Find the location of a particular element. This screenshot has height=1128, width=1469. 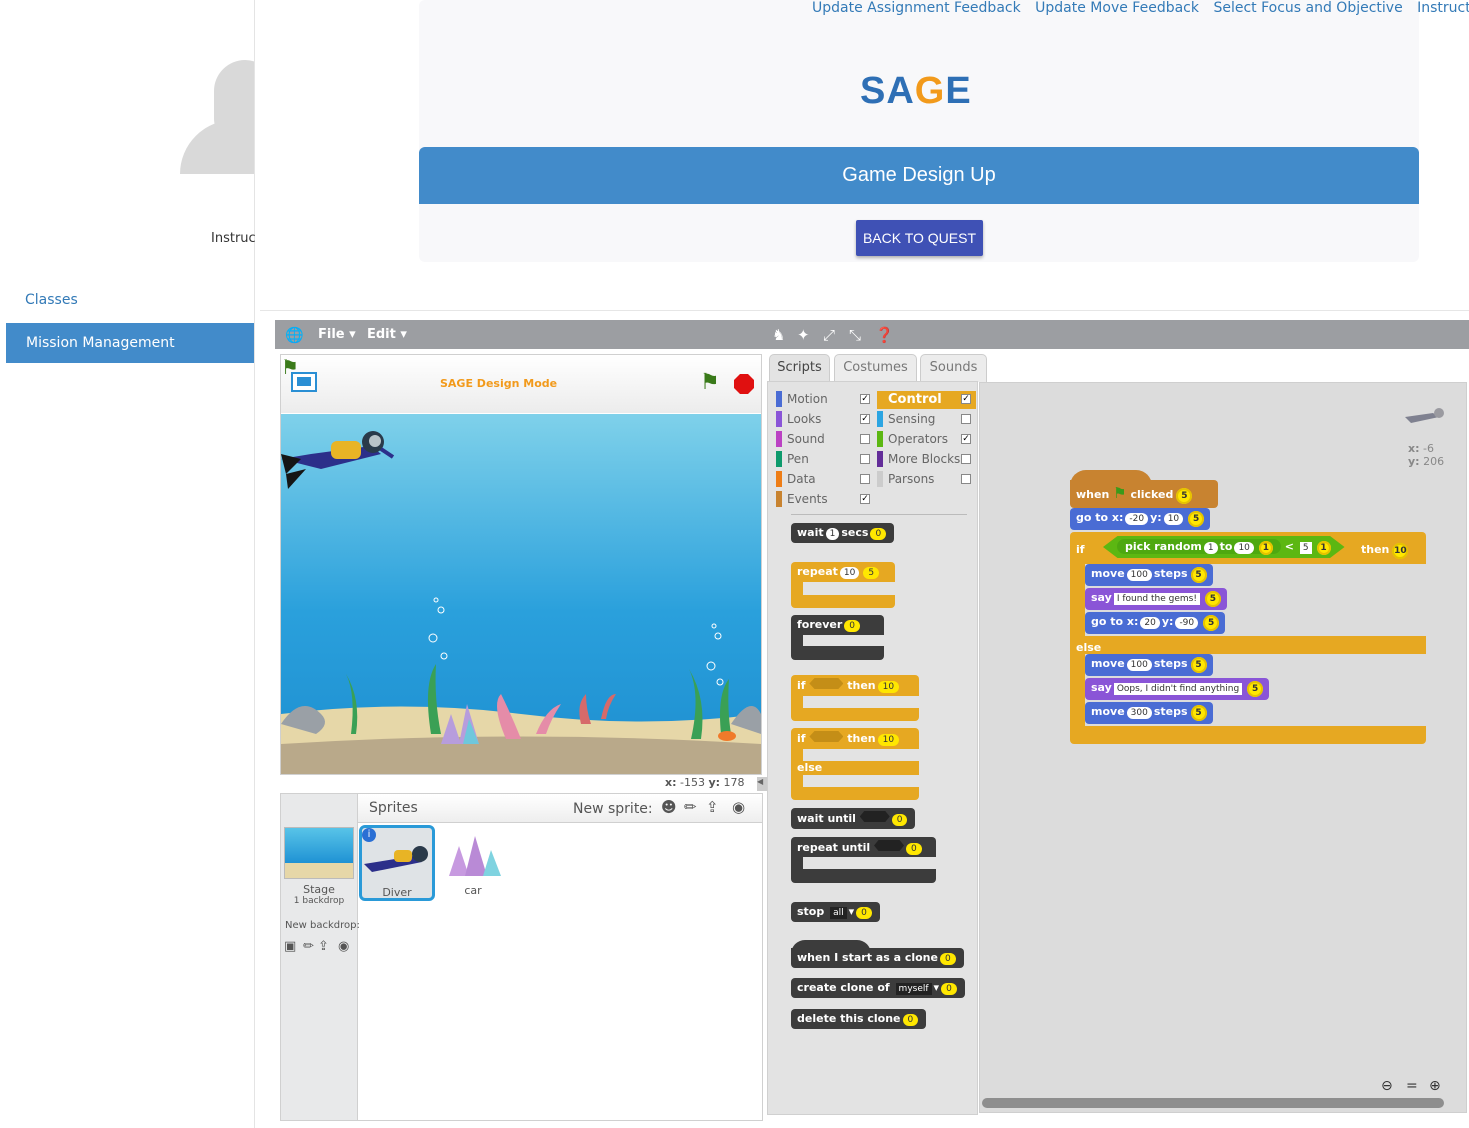

zoom-in-icon: ⊕ is located at coordinates (1435, 1086).